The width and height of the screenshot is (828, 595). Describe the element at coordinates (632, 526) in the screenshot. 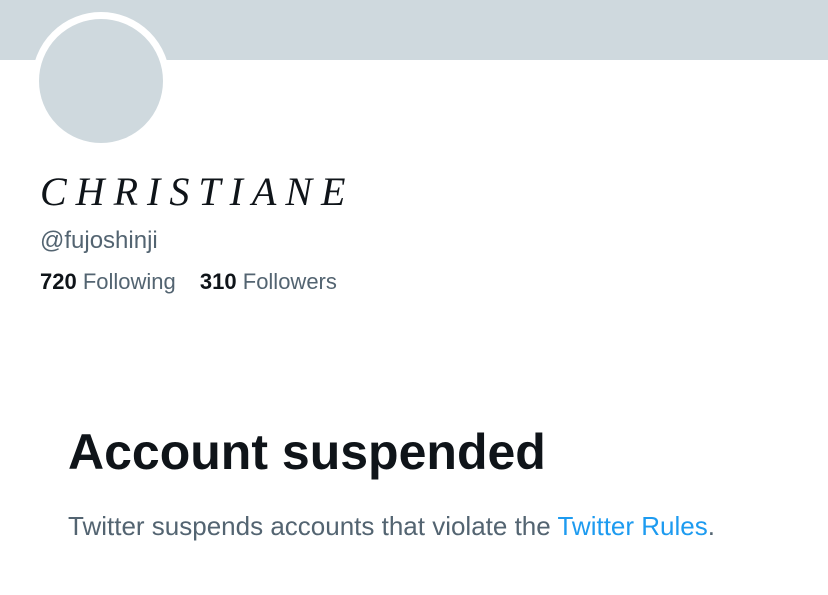

I see `twitter-rules-link: Twitter Rules` at that location.